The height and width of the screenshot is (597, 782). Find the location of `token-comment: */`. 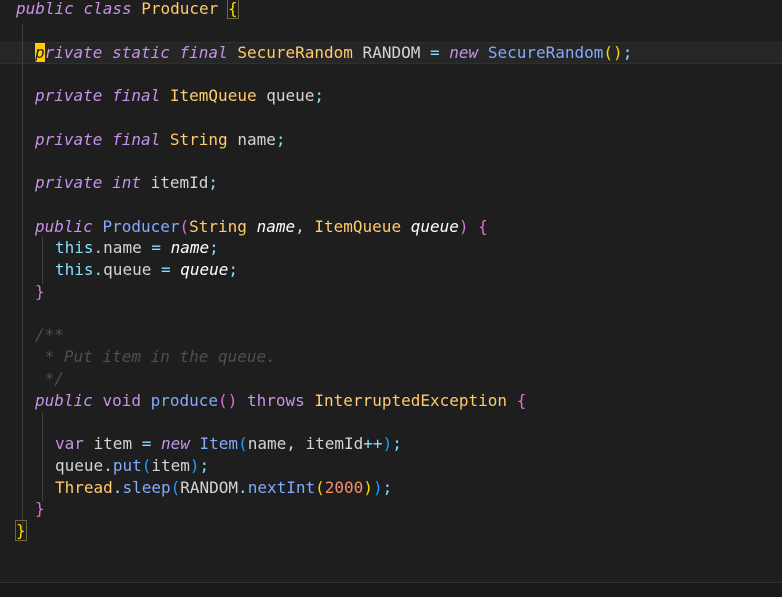

token-comment: */ is located at coordinates (49, 378).